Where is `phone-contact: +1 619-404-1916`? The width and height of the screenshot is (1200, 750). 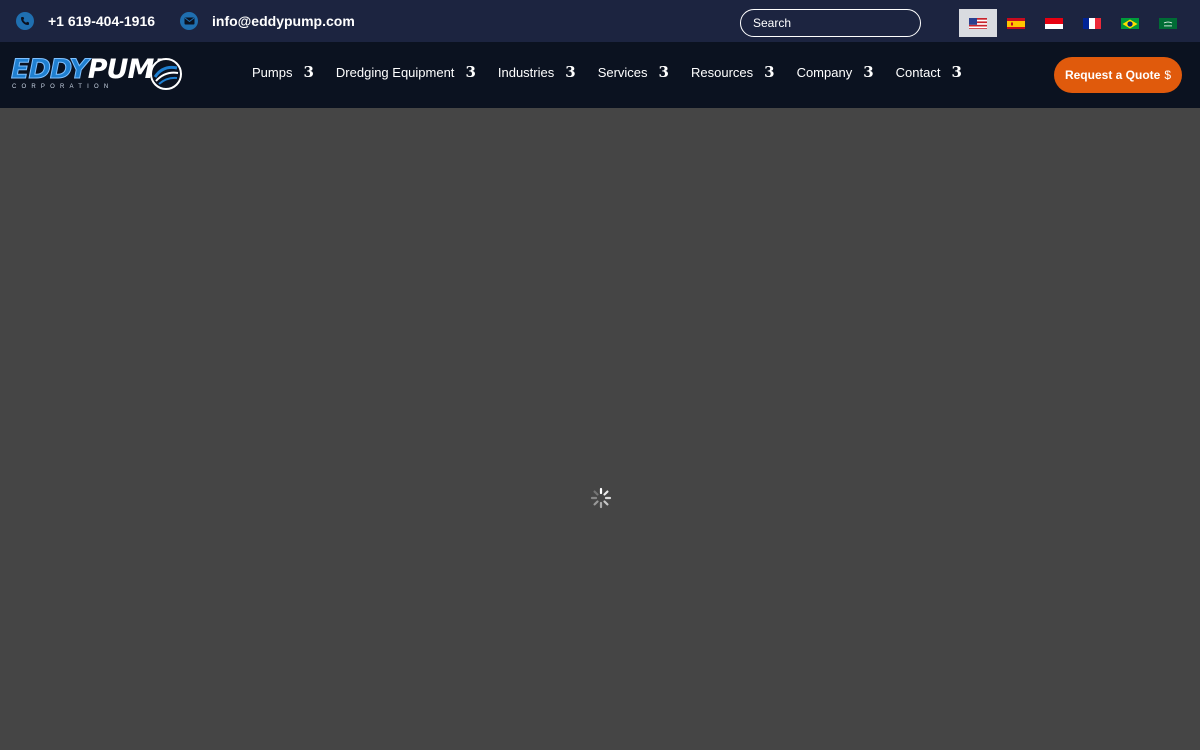
phone-contact: +1 619-404-1916 is located at coordinates (85, 21).